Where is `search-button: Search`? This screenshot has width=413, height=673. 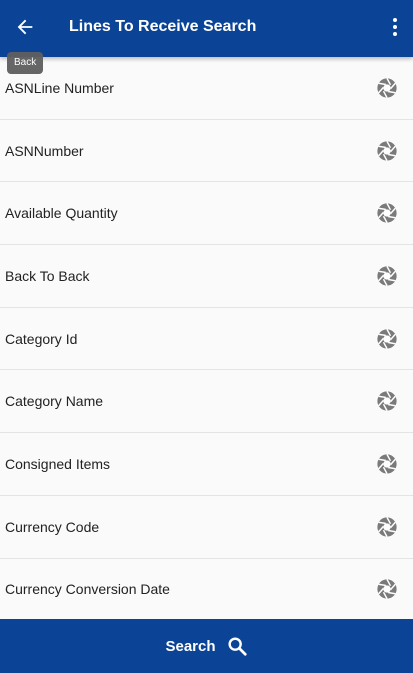
search-button: Search is located at coordinates (206, 646).